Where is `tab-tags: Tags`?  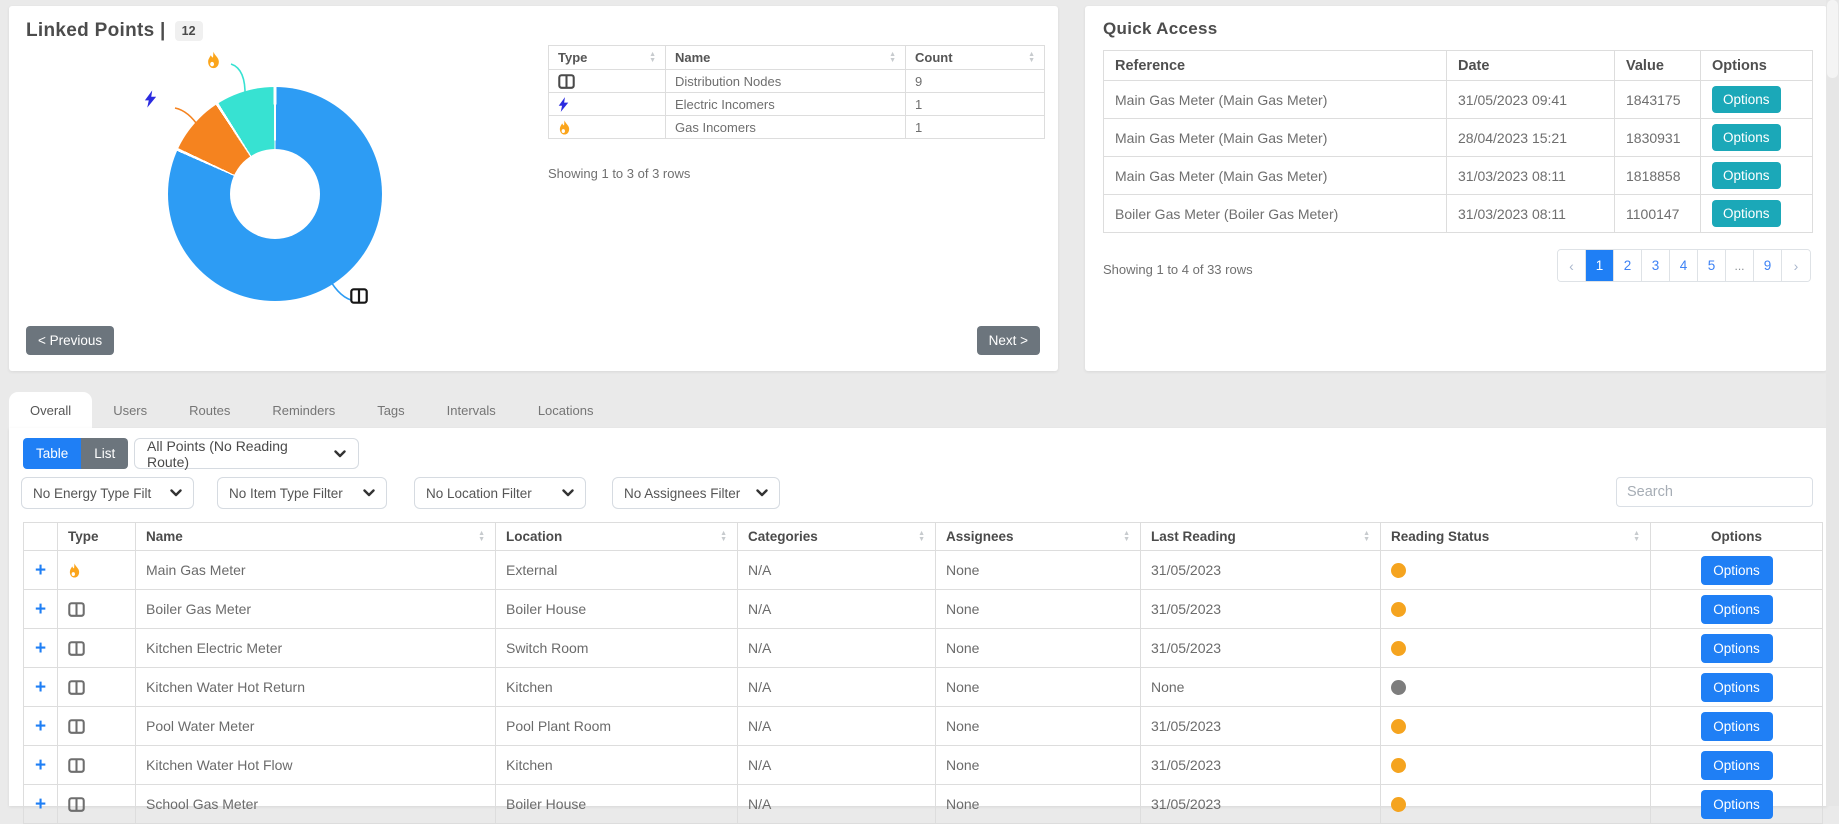
tab-tags: Tags is located at coordinates (390, 410).